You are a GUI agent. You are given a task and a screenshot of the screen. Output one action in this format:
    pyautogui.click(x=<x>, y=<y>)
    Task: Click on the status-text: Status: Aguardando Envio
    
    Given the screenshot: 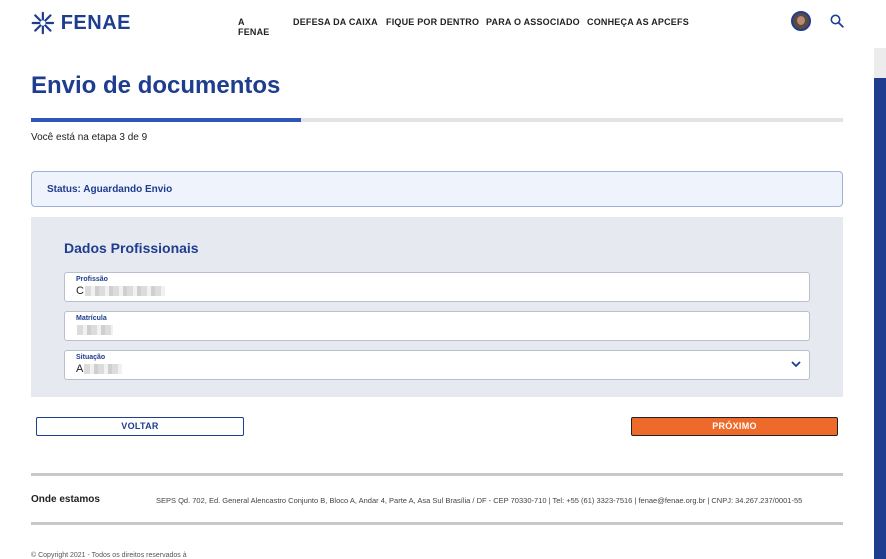 What is the action you would take?
    pyautogui.click(x=110, y=189)
    